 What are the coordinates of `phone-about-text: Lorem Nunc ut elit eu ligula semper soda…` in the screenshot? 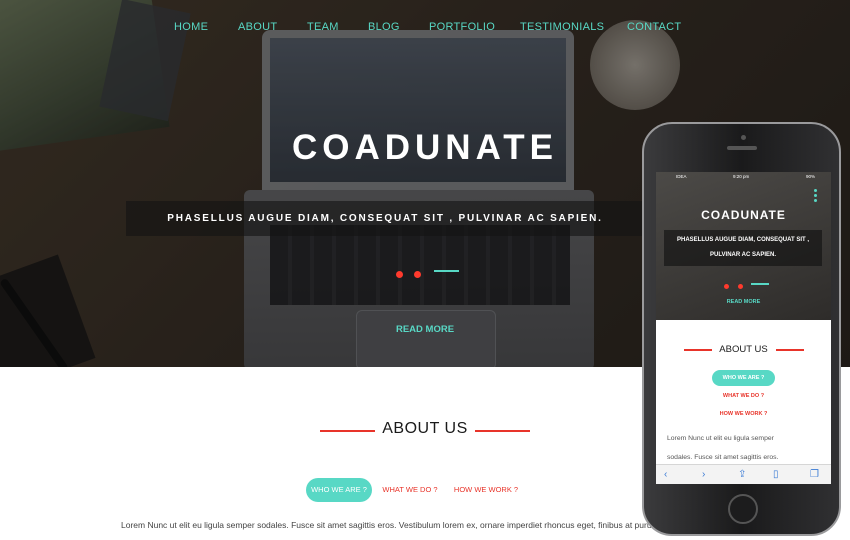 It's located at (747, 448).